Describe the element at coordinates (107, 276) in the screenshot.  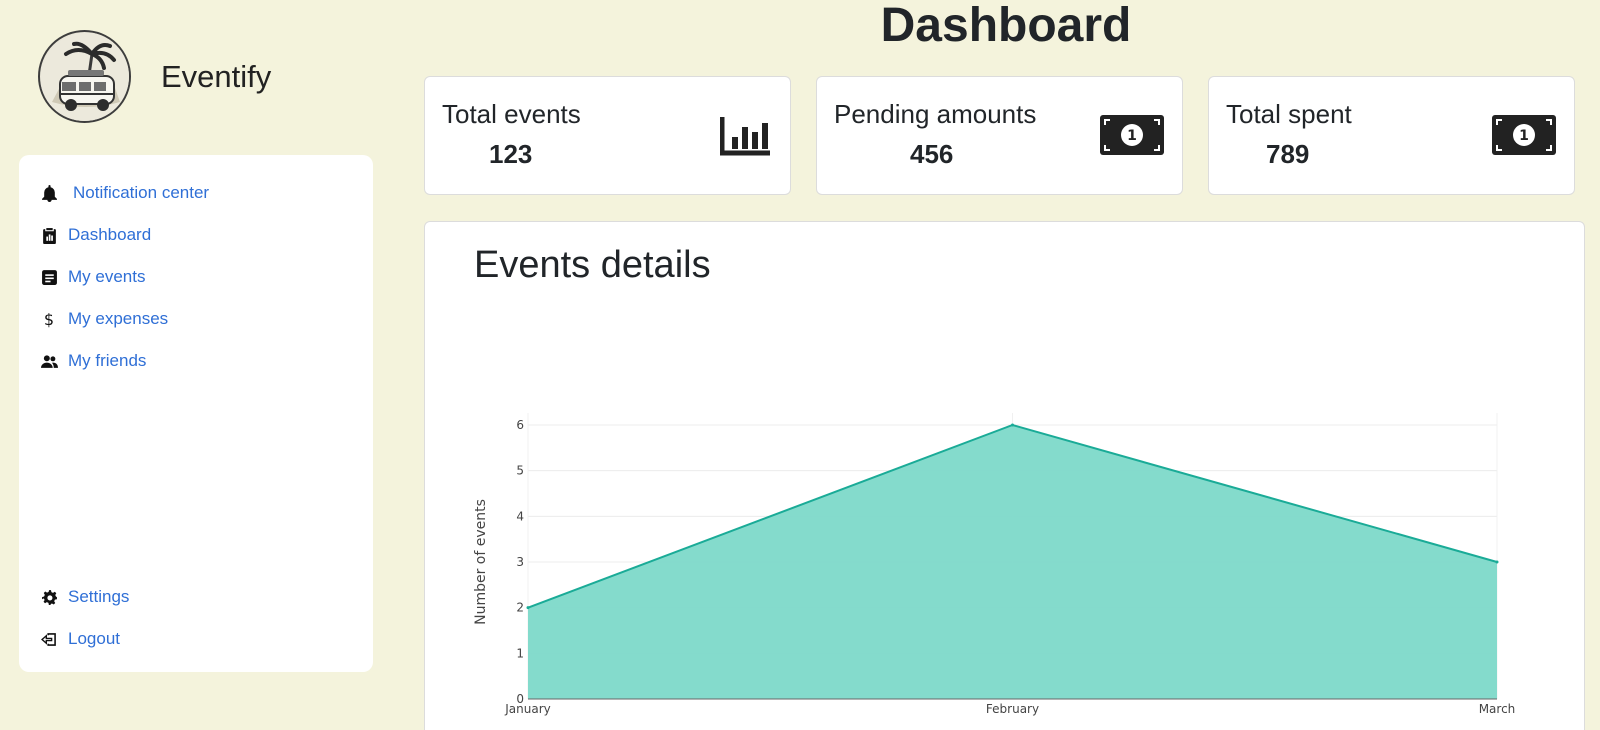
I see `sidebar-item-label: My events` at that location.